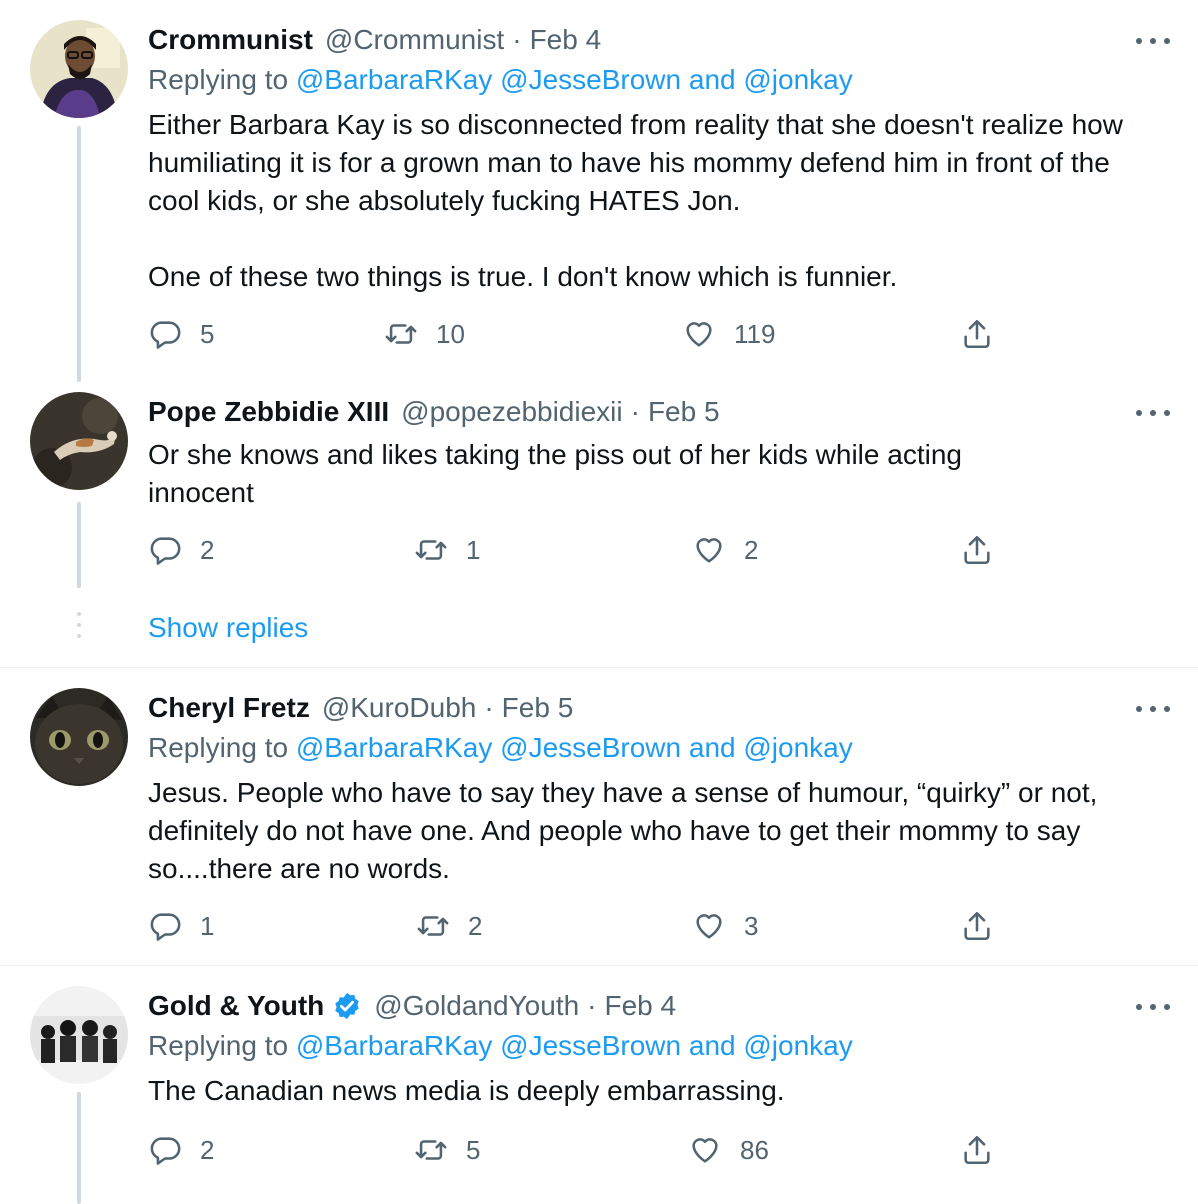  What do you see at coordinates (207, 549) in the screenshot?
I see `reply-count: 2` at bounding box center [207, 549].